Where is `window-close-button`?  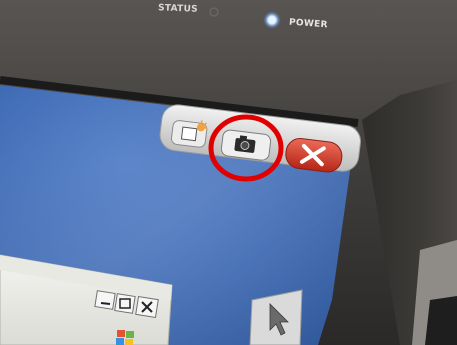 window-close-button is located at coordinates (147, 307).